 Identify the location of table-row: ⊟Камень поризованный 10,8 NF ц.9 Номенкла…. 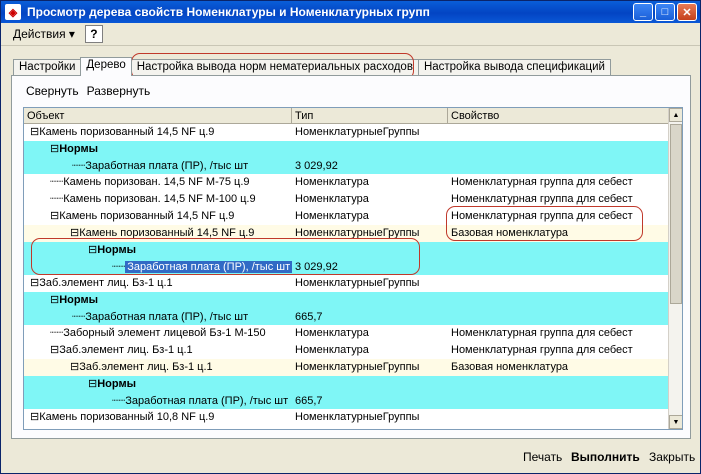
(346, 417).